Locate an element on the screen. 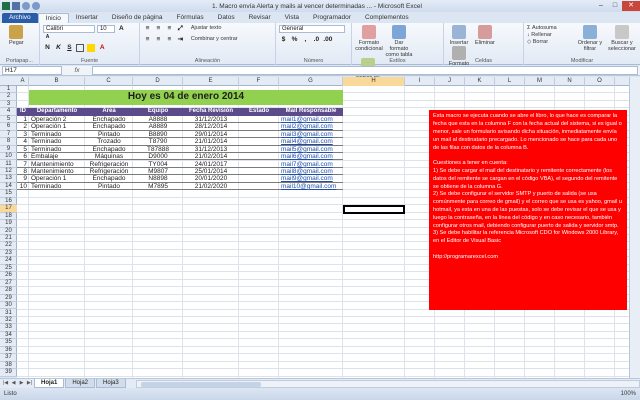 The image size is (640, 400). table-cell: 20/01/2020 is located at coordinates (211, 178).